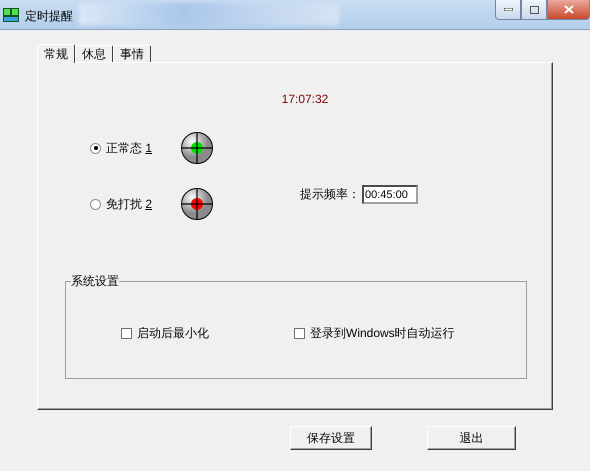 The width and height of the screenshot is (590, 471). Describe the element at coordinates (330, 194) in the screenshot. I see `interval-label: 提示频率：` at that location.